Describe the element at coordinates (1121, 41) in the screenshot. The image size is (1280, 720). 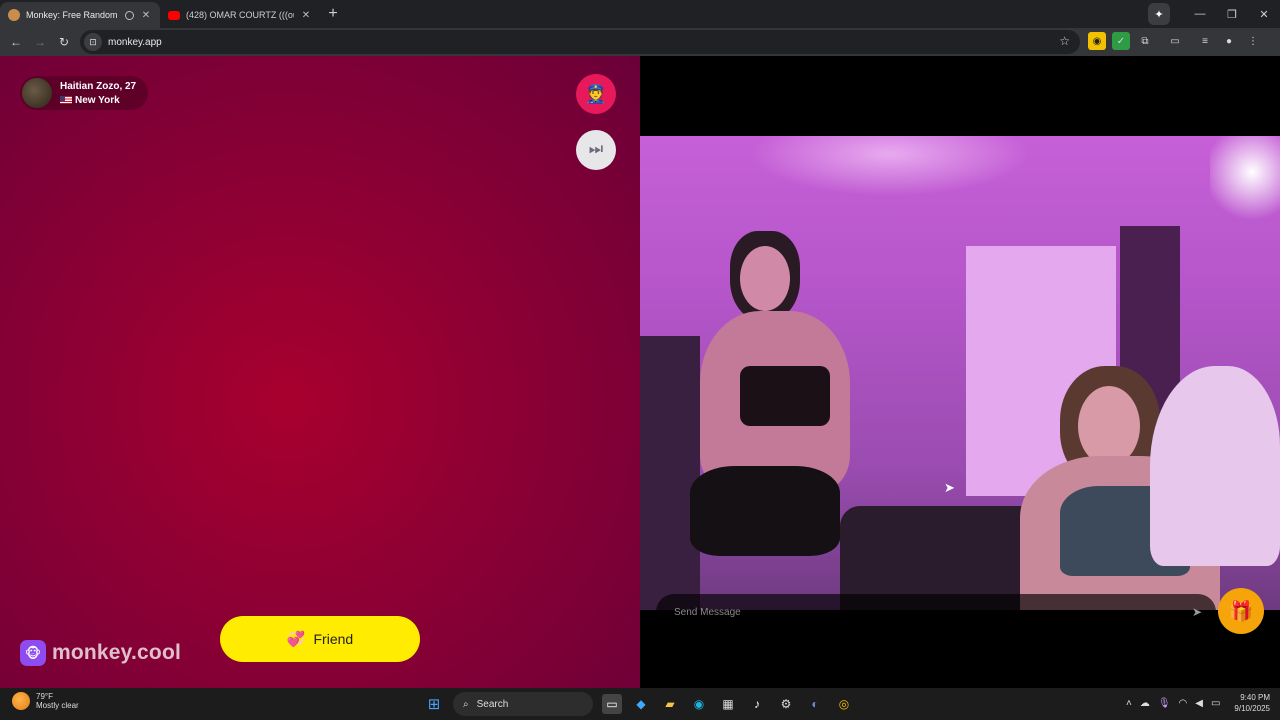
I see `extension-check-icon: ✓` at that location.